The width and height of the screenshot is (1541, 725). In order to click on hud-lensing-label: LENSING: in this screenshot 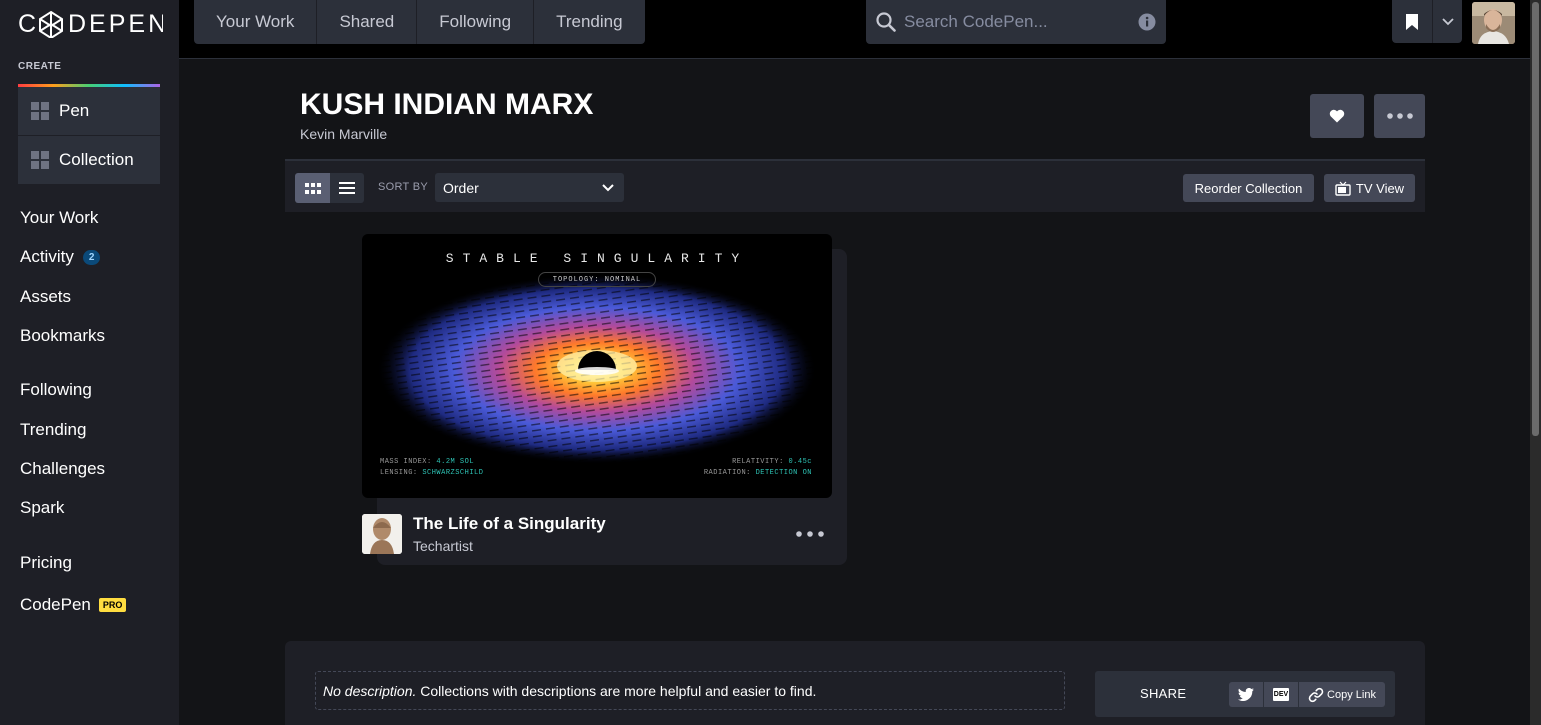, I will do `click(399, 473)`.